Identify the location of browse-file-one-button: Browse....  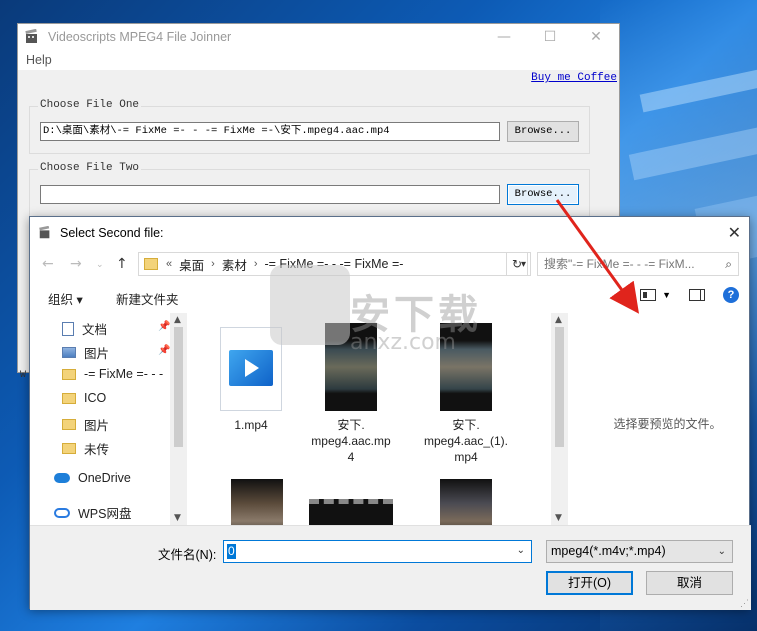
(543, 131).